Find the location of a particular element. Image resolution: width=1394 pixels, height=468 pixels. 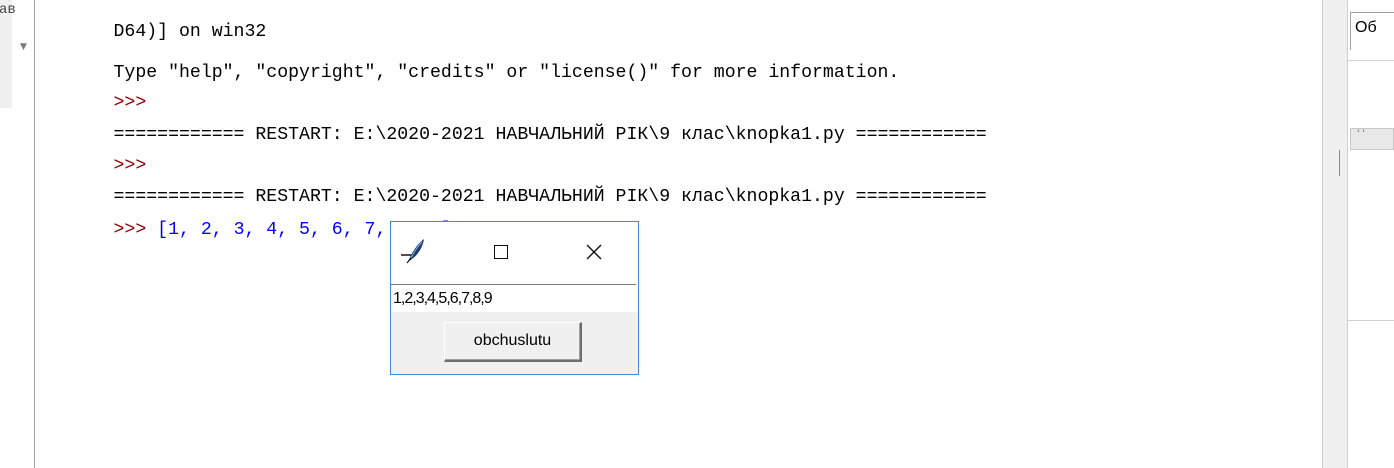

shell-line: D64)] on win32 is located at coordinates (157, 21).